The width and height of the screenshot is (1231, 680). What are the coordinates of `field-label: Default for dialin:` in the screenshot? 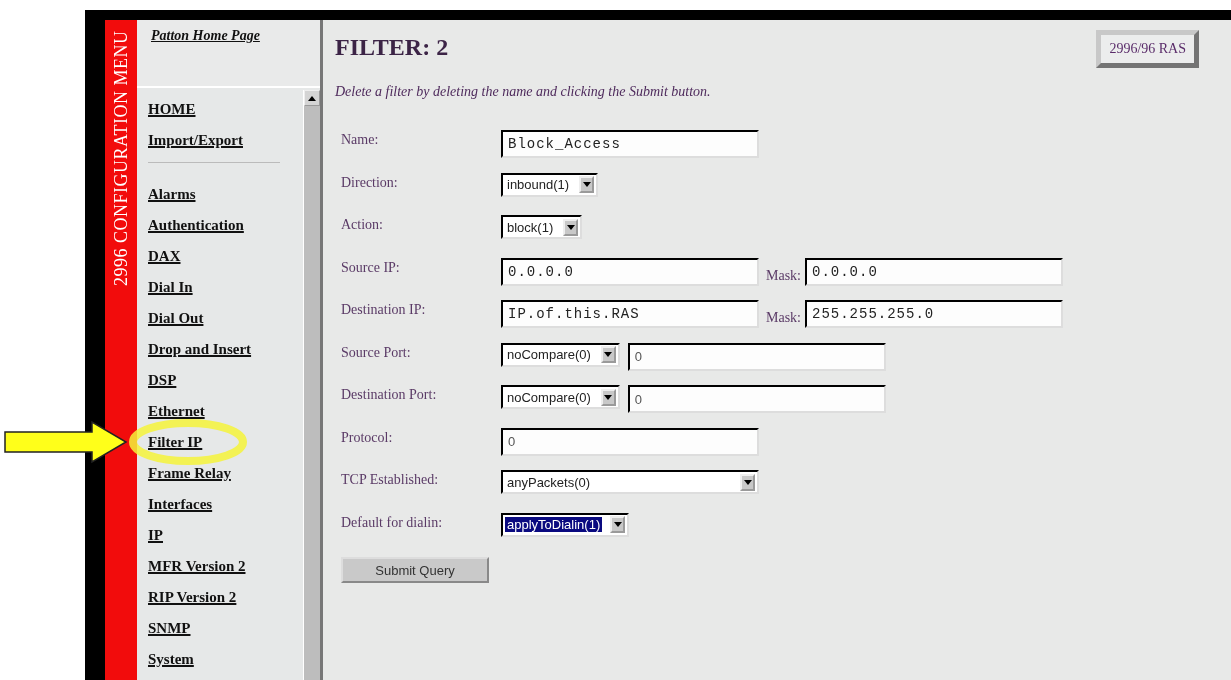 It's located at (392, 522).